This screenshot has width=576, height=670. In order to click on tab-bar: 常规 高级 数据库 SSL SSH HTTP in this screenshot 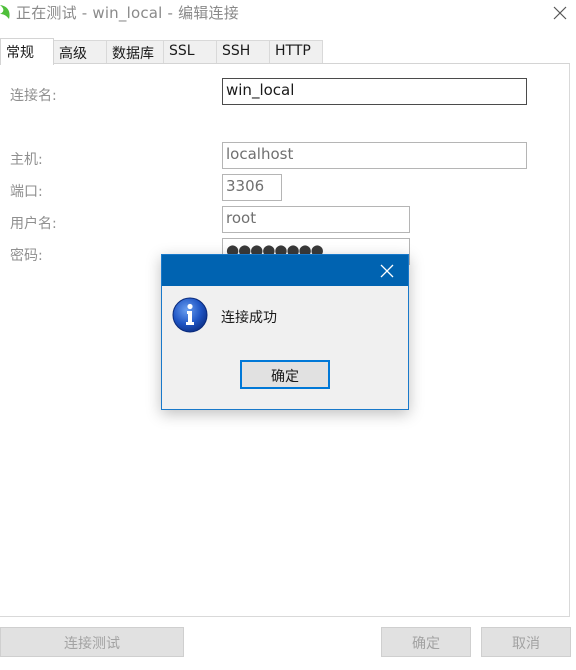, I will do `click(288, 51)`.